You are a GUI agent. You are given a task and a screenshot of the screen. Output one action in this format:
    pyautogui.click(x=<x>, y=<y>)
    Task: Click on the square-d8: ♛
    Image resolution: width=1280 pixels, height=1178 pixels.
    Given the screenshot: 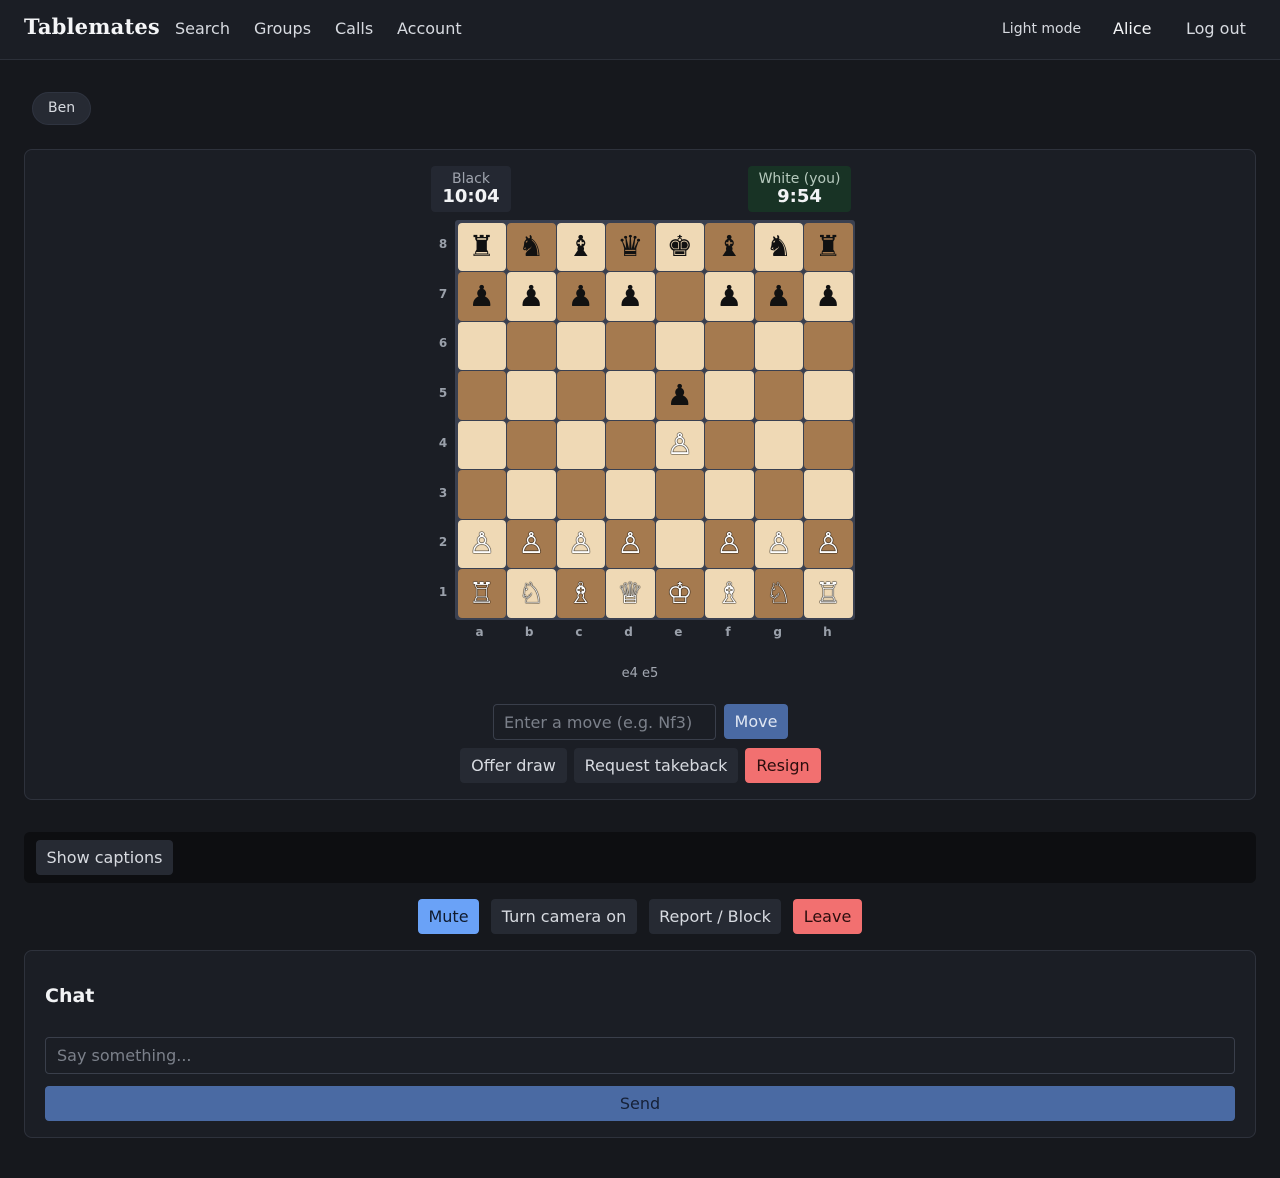 What is the action you would take?
    pyautogui.click(x=630, y=246)
    